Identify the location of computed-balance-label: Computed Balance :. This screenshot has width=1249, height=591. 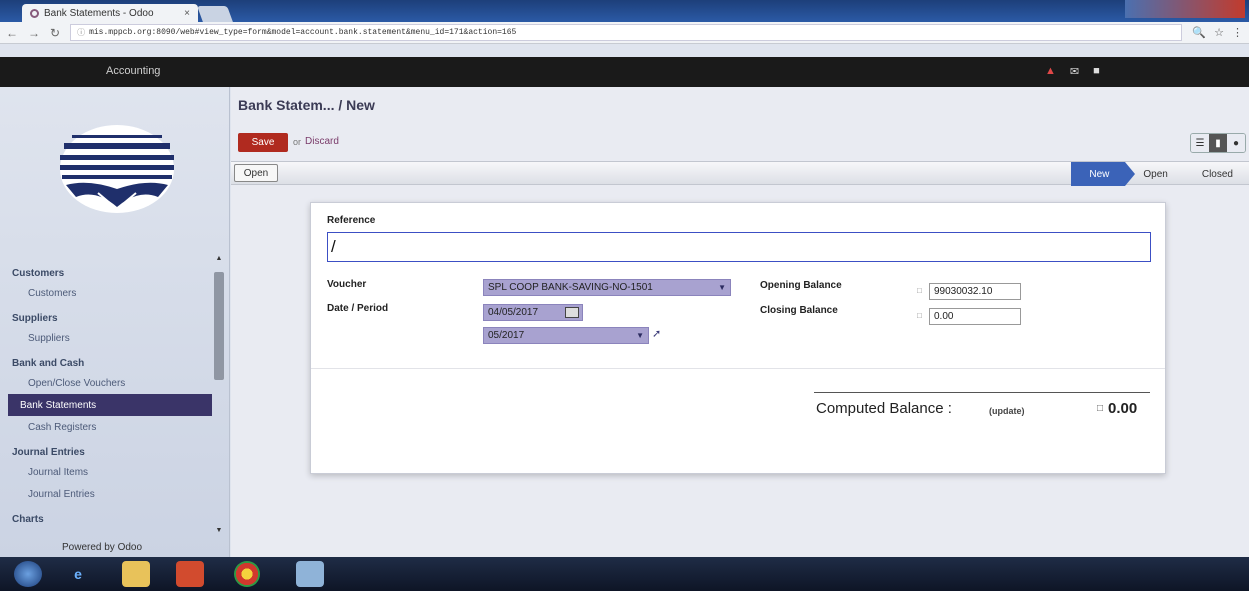
(884, 408).